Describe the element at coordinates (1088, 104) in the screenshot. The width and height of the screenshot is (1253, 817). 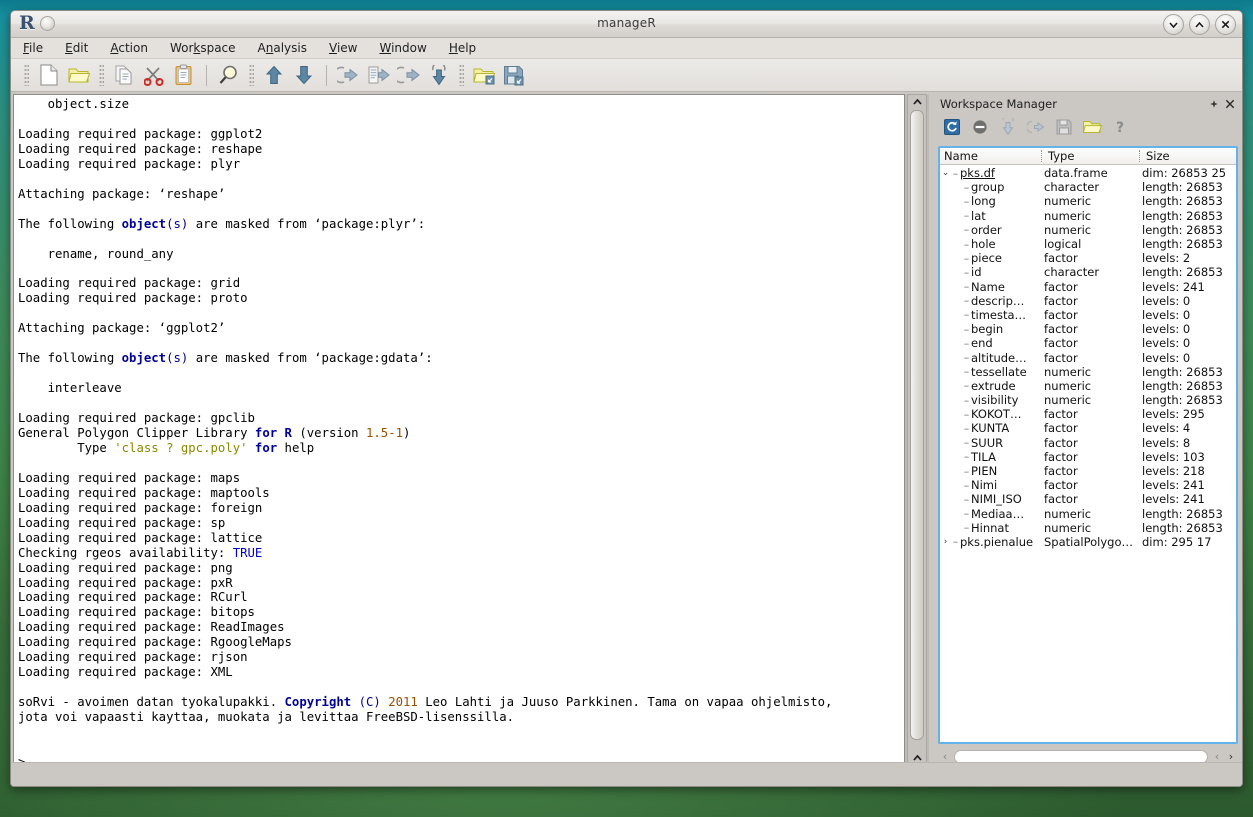
I see `workspace-manager-titlebar: Workspace Manager` at that location.